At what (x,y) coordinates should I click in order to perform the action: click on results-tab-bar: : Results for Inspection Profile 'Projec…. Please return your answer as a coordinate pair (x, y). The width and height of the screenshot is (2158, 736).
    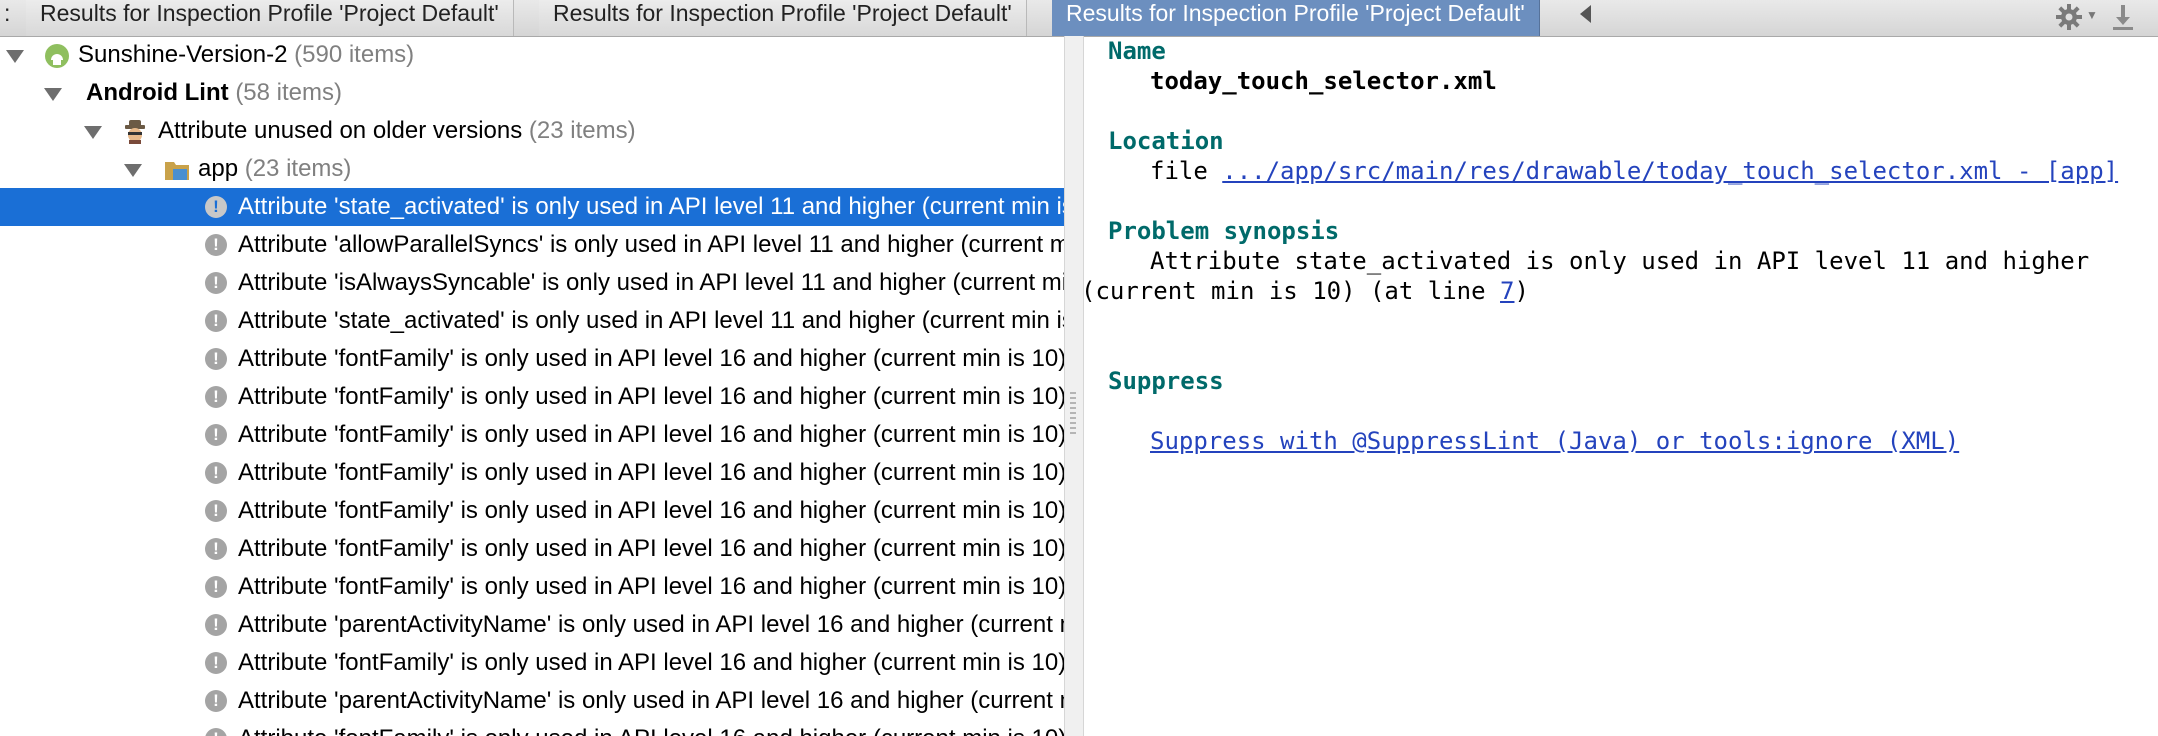
    Looking at the image, I should click on (1079, 18).